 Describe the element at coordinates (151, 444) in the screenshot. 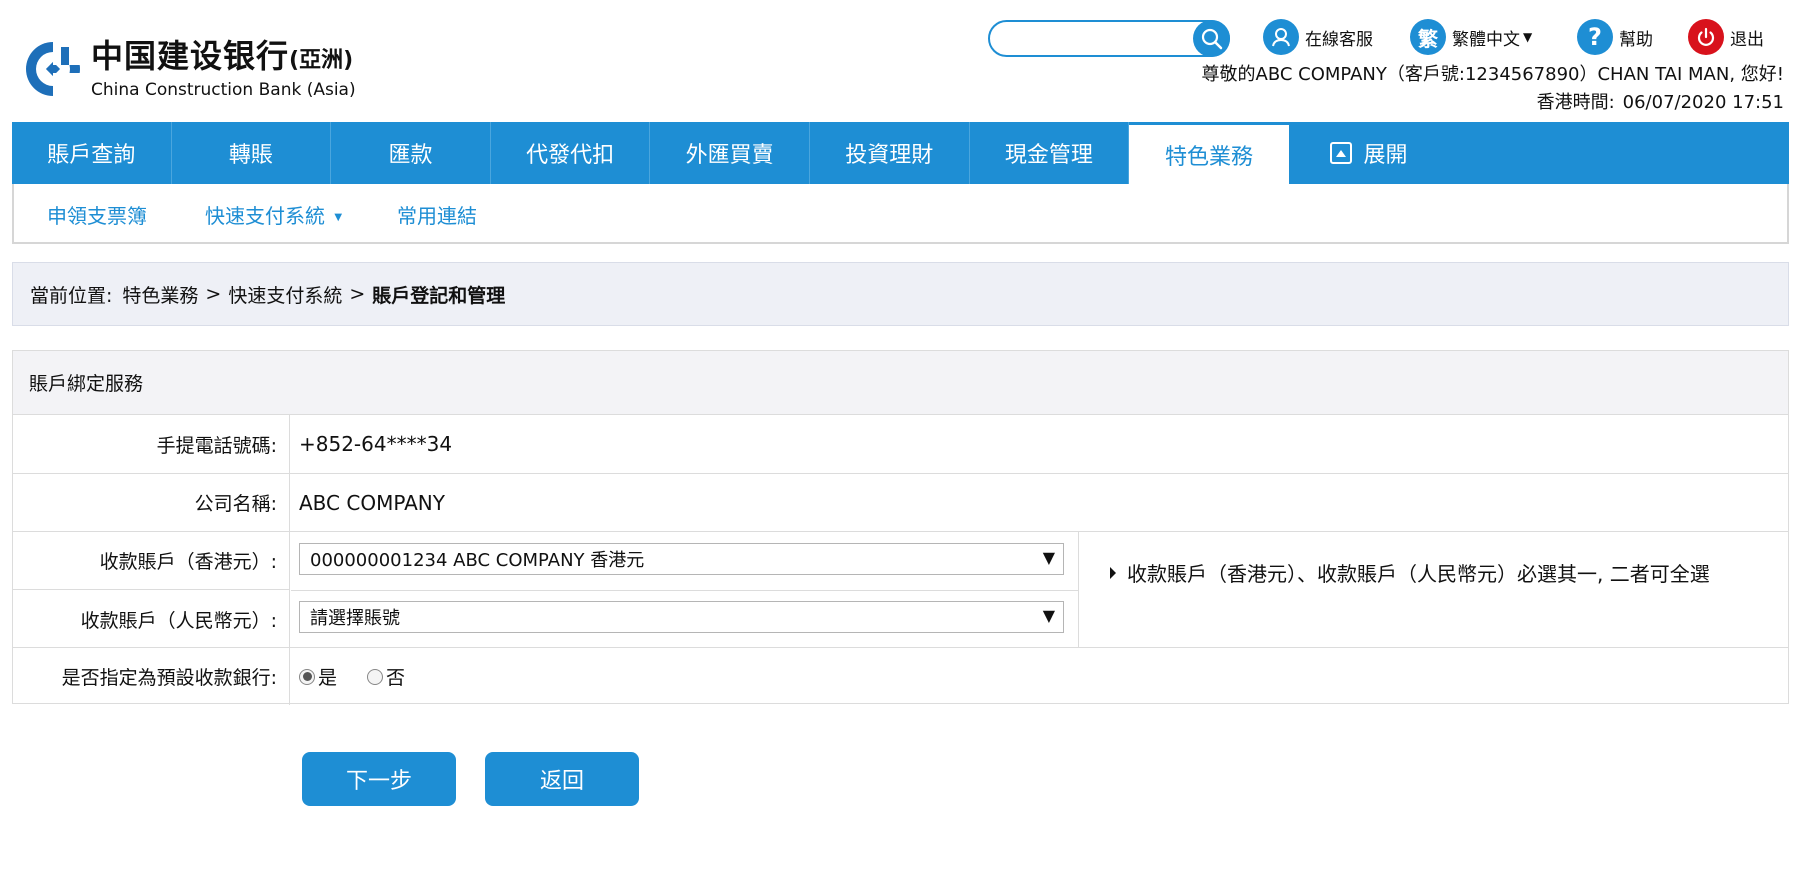

I see `mobile-label: 手提電話號碼:` at that location.